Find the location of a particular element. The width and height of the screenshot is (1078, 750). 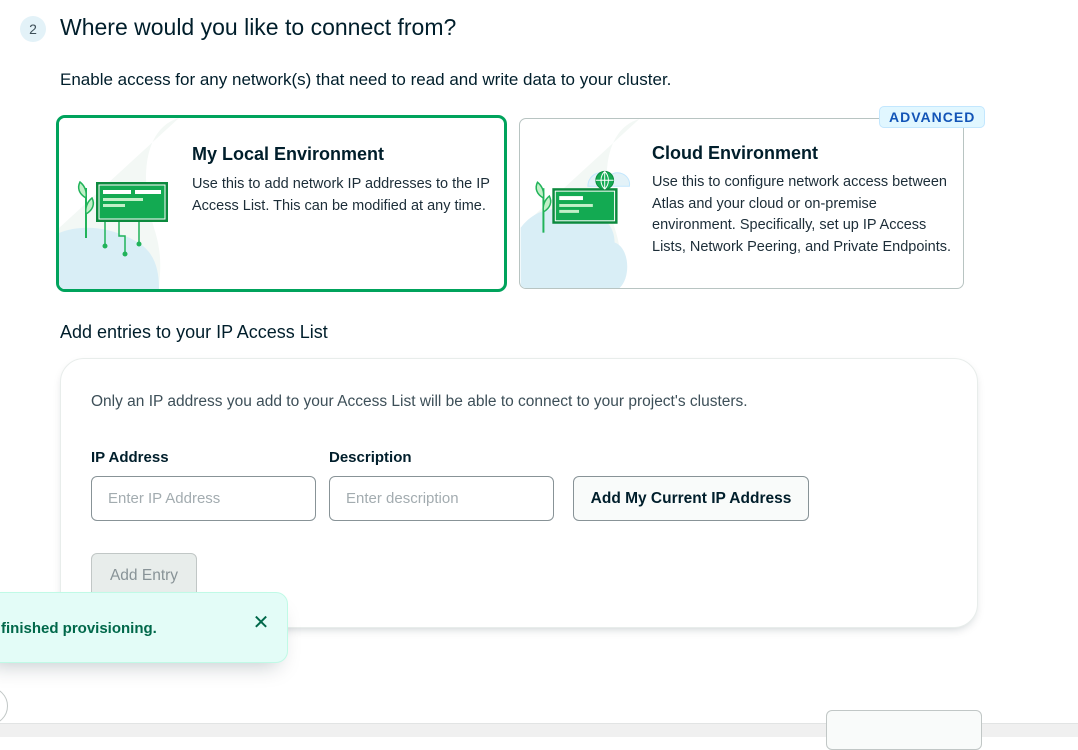

local-environment-illustration-icon is located at coordinates (119, 203).